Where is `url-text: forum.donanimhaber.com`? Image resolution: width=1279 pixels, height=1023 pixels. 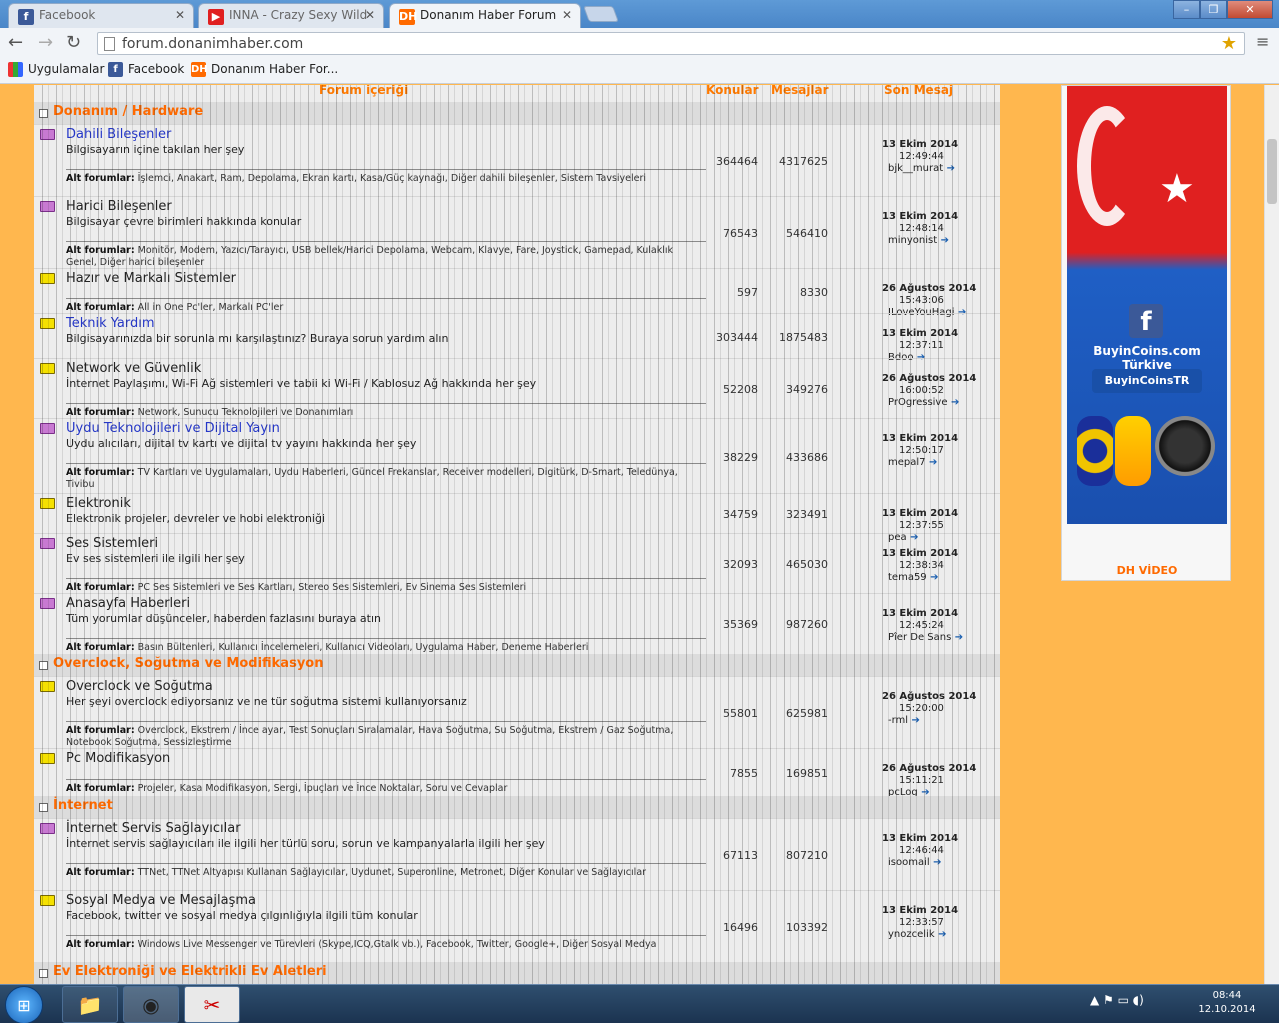 url-text: forum.donanimhaber.com is located at coordinates (212, 44).